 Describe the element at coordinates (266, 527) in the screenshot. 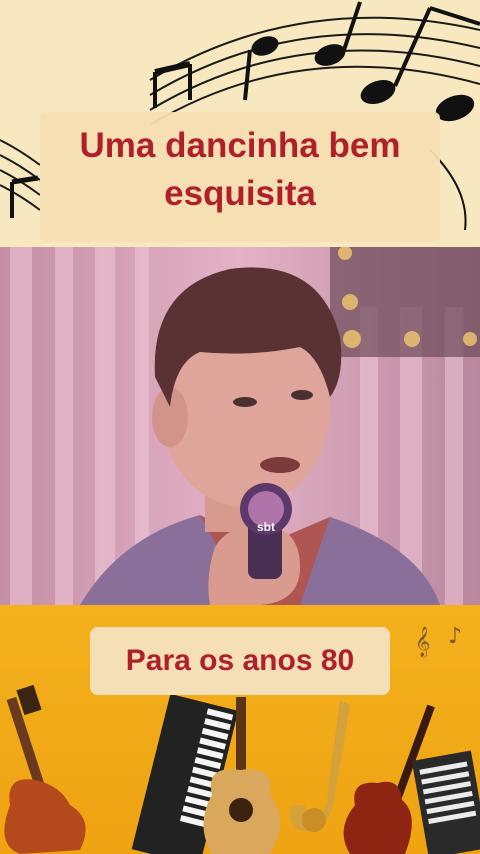

I see `mic-logo: sbt` at that location.